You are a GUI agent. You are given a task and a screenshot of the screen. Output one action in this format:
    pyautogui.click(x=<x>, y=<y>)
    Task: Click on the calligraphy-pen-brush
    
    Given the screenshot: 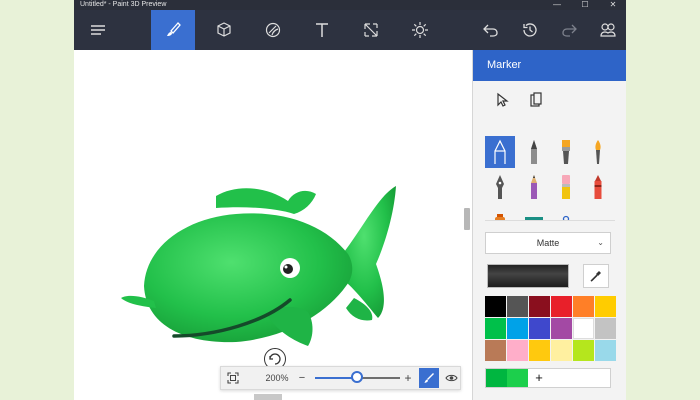 What is the action you would take?
    pyautogui.click(x=534, y=152)
    